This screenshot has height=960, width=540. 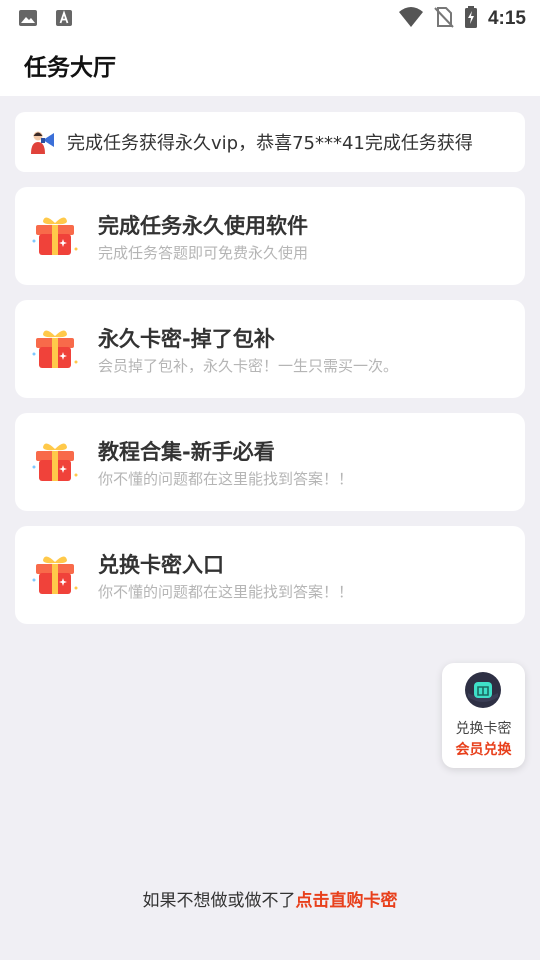 I want to click on card-subtitle: 会员掉了包补，永久卡密！一生只需买一次。, so click(x=248, y=366).